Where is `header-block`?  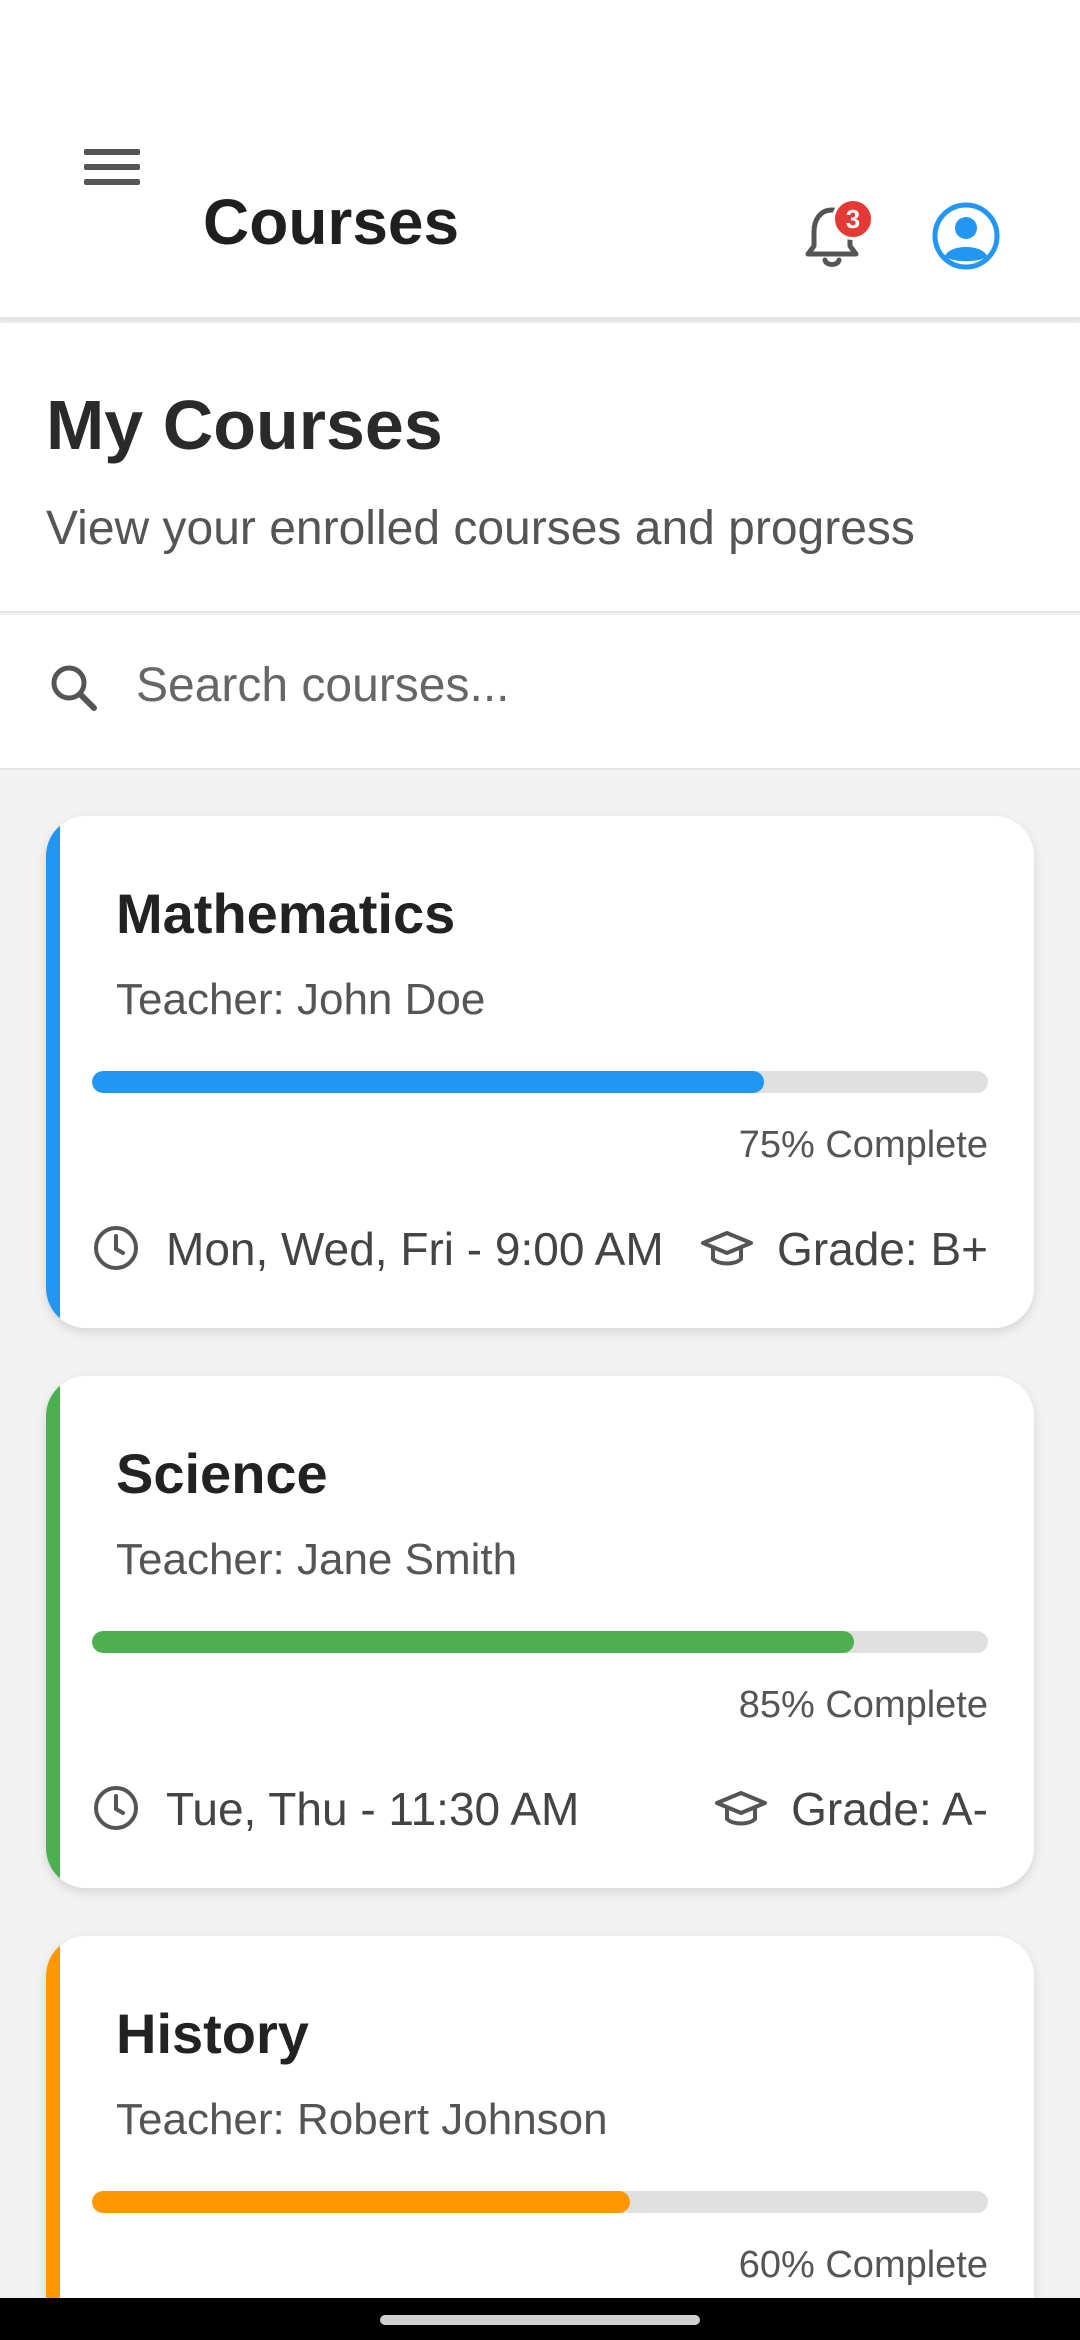
header-block is located at coordinates (540, 468).